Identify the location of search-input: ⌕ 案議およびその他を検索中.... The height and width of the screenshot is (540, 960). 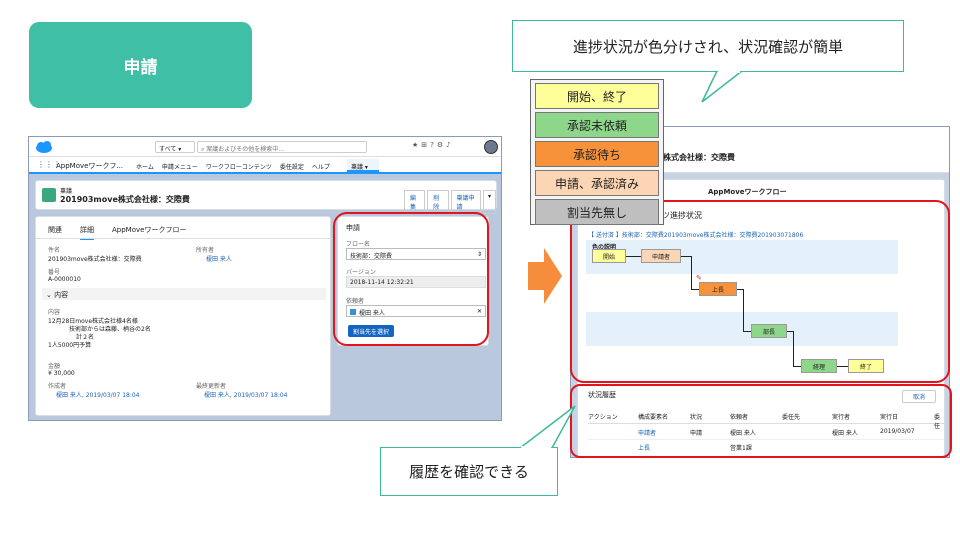
(282, 147).